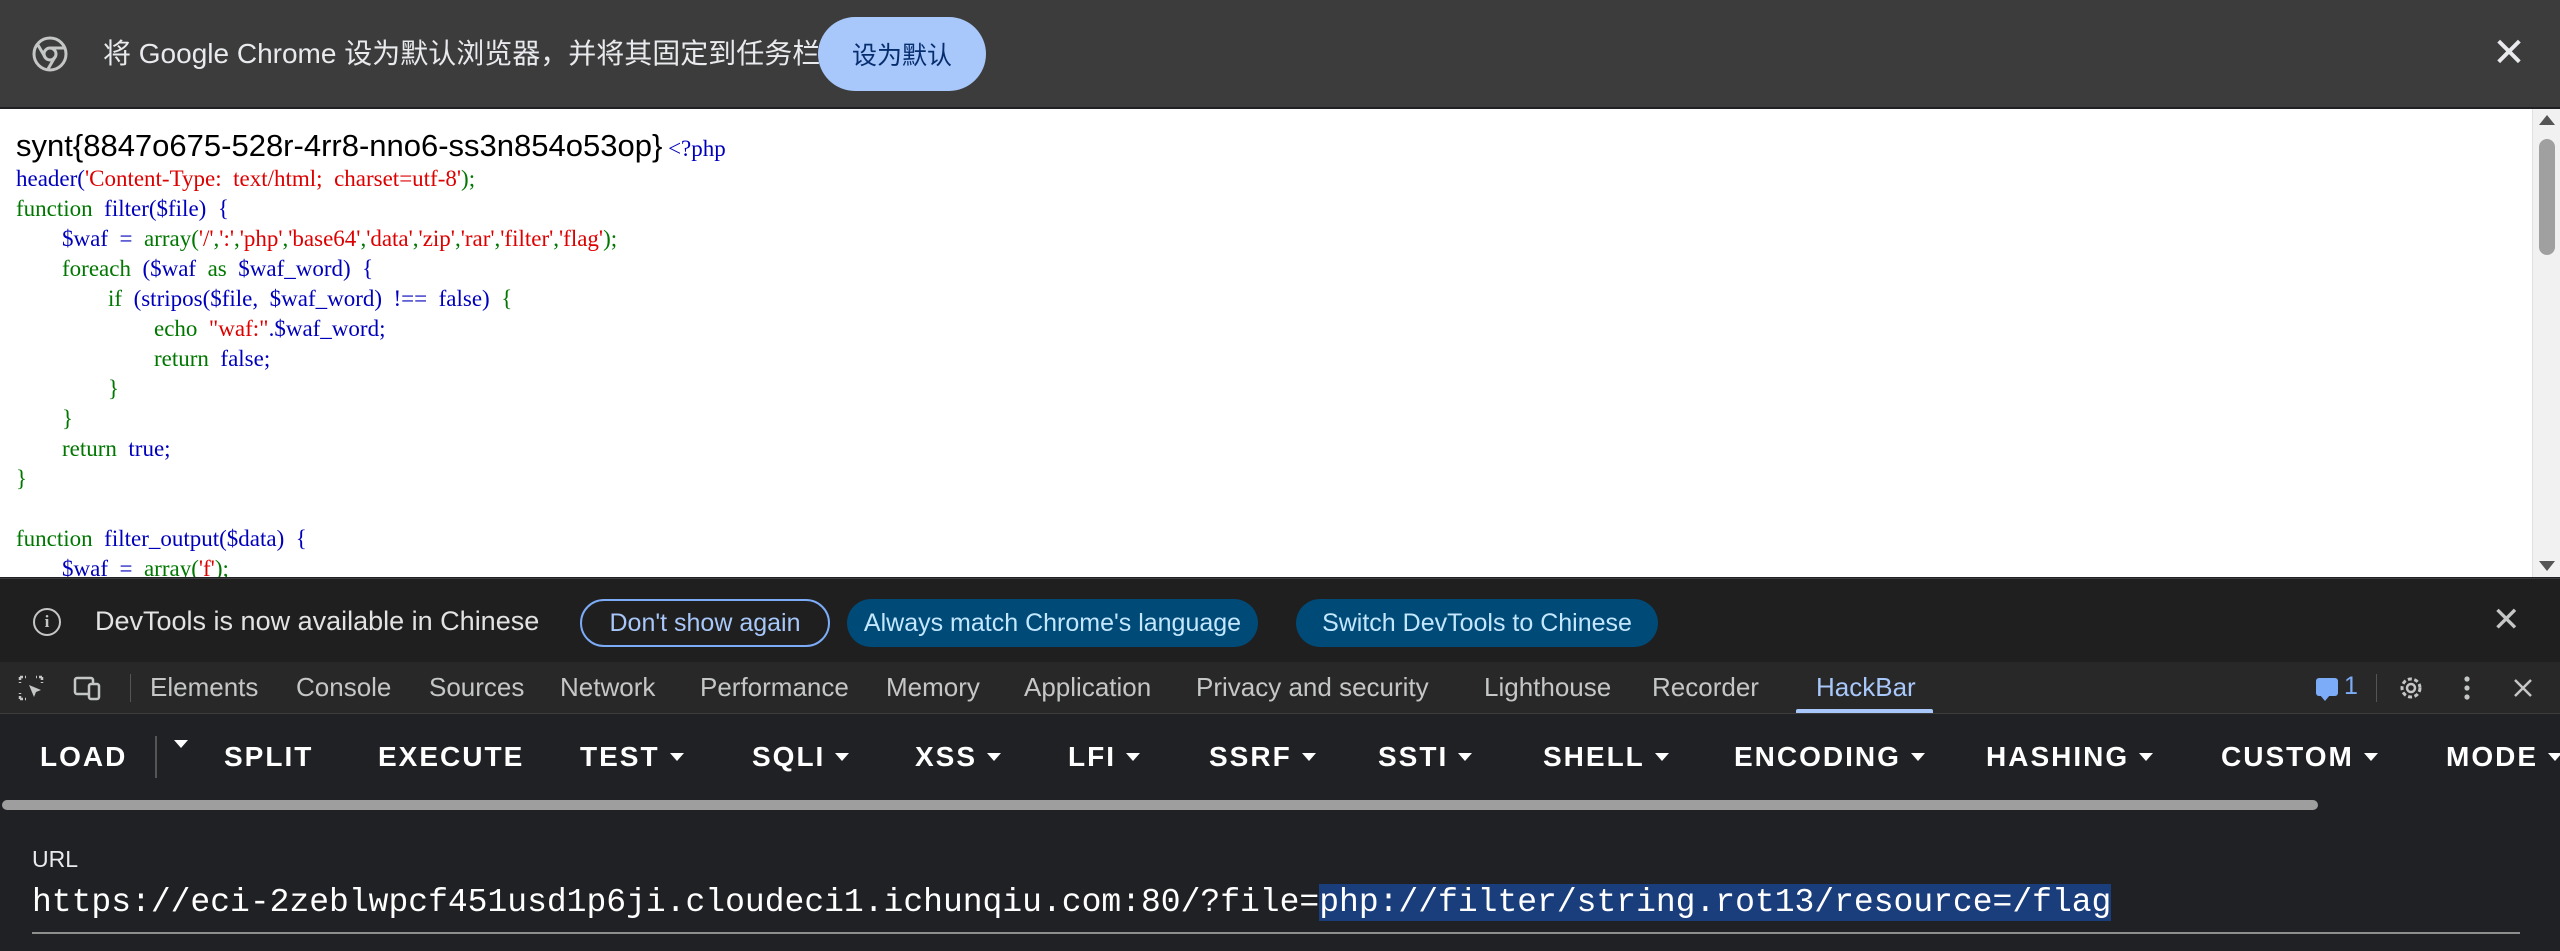  I want to click on tab-recorder: Recorder, so click(1705, 687).